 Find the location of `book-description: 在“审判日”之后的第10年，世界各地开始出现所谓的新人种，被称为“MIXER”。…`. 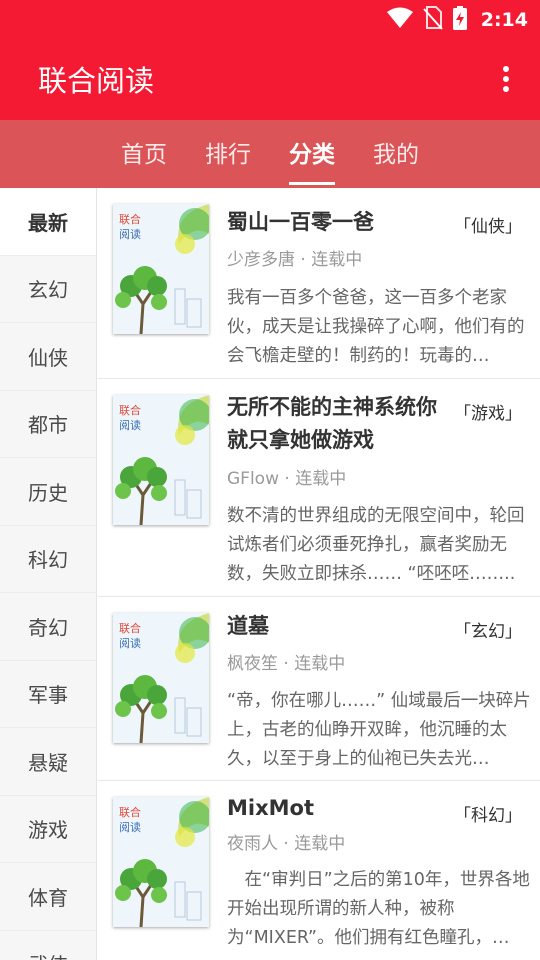

book-description: 在“审判日”之后的第10年，世界各地开始出现所谓的新人种，被称为“MIXER”。… is located at coordinates (378, 909).